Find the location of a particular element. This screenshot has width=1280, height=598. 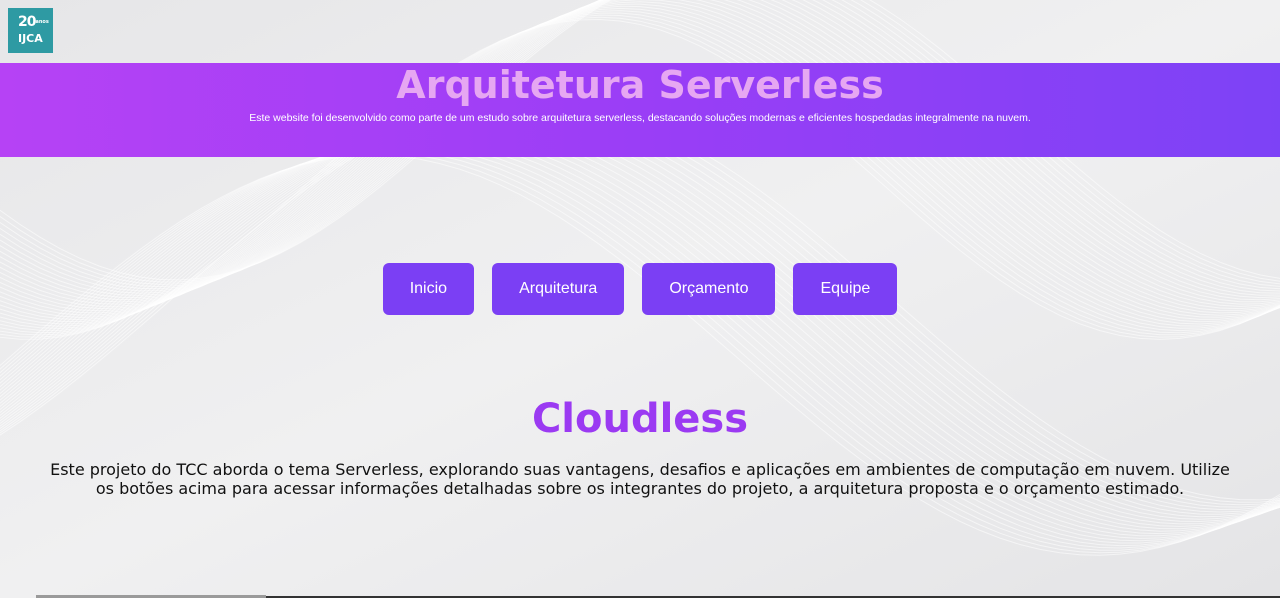

main-nav: Inicio Arquitetura Orçamento Equipe is located at coordinates (640, 289).